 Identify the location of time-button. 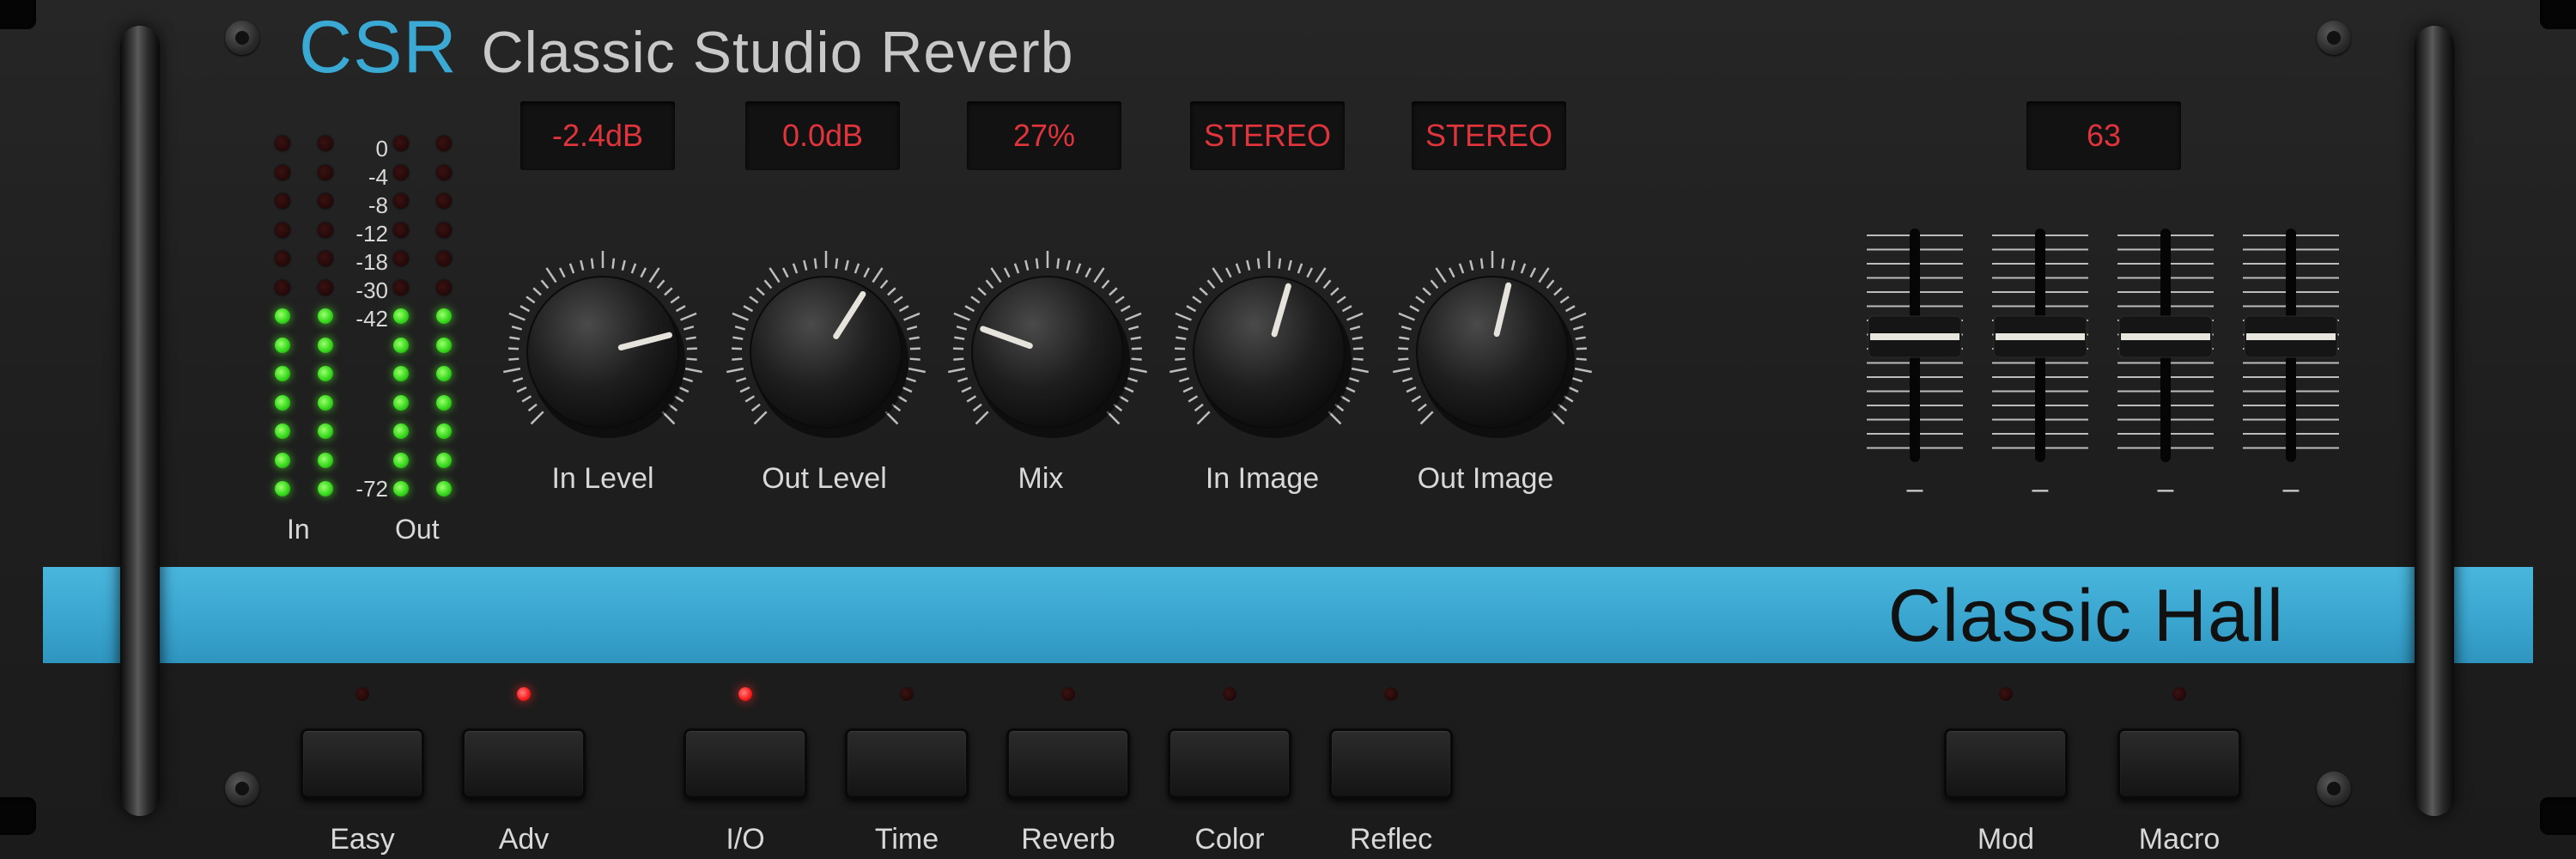
(907, 763).